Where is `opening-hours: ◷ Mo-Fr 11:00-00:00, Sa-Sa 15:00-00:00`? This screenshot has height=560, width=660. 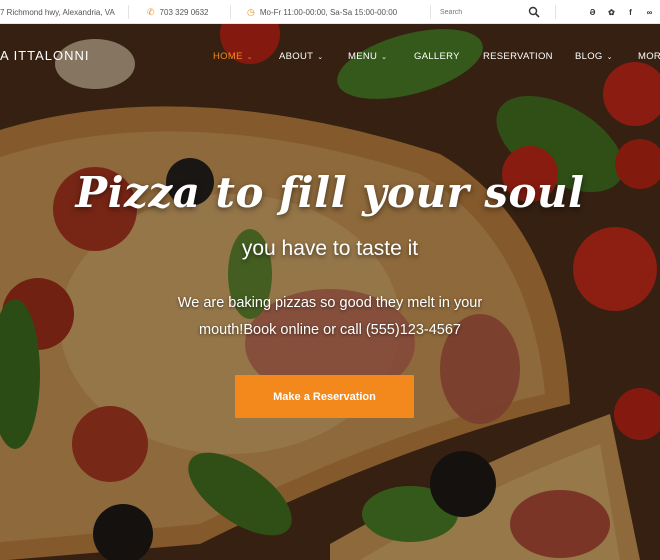
opening-hours: ◷ Mo-Fr 11:00-00:00, Sa-Sa 15:00-00:00 is located at coordinates (322, 12).